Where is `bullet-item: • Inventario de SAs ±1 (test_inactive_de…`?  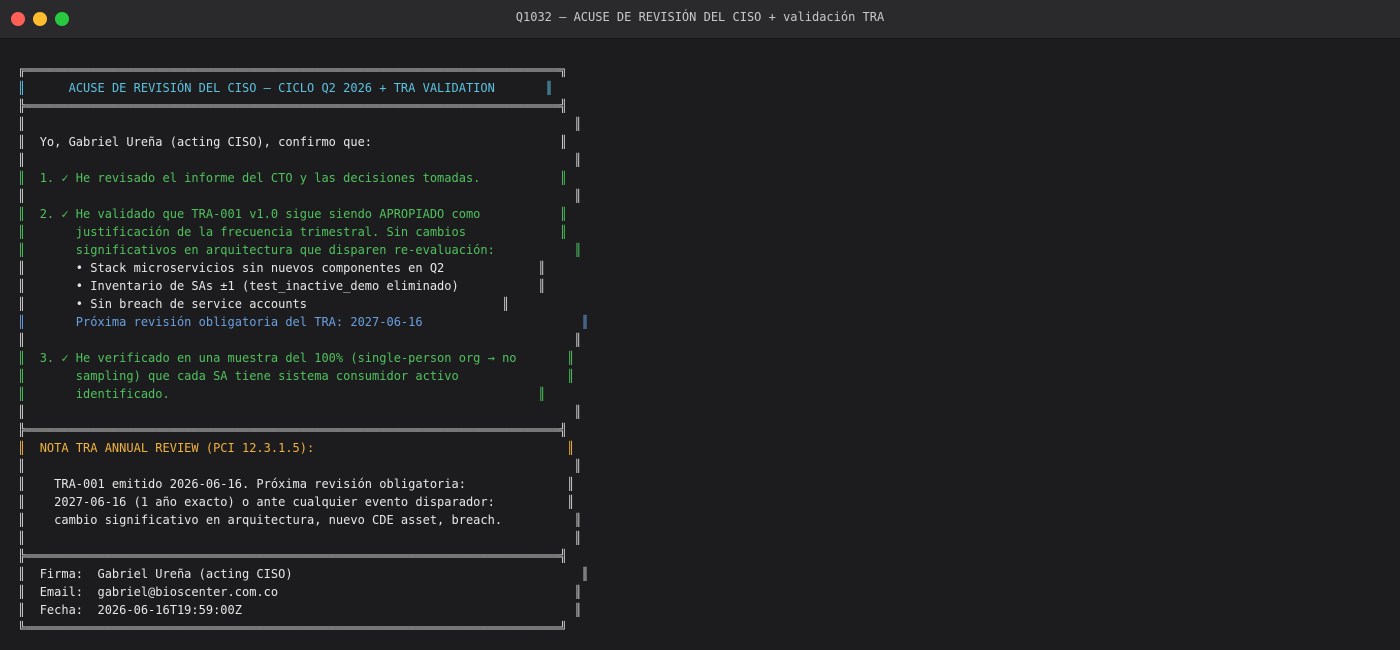
bullet-item: • Inventario de SAs ±1 (test_inactive_de… is located at coordinates (249, 286).